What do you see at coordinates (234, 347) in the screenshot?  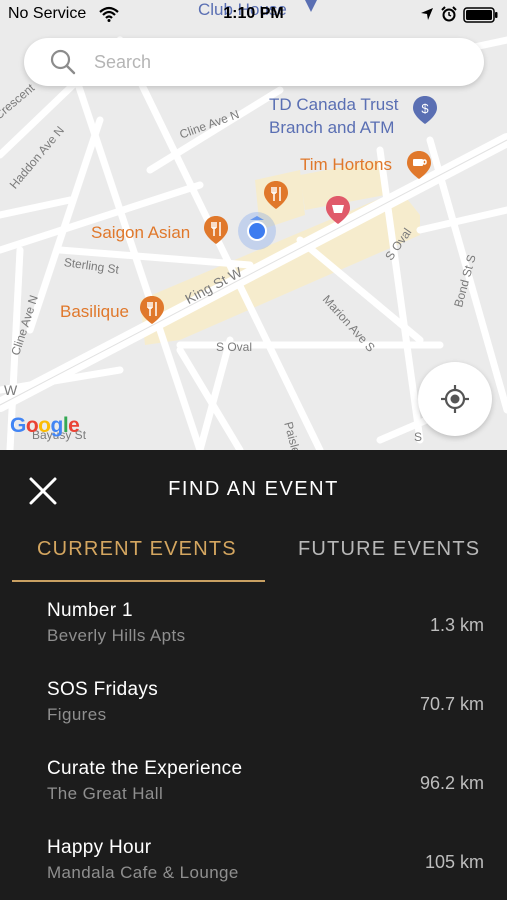 I see `street-label: S Oval` at bounding box center [234, 347].